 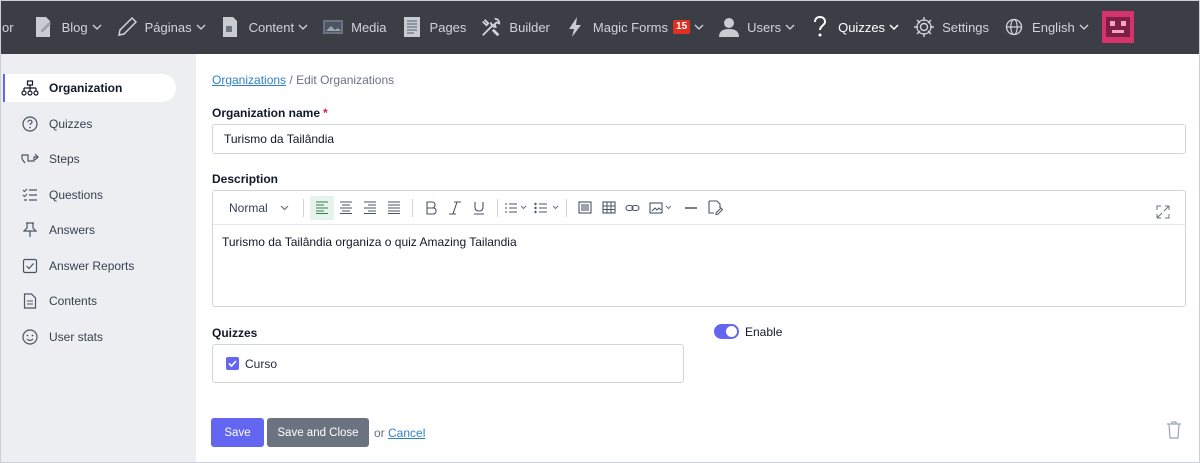 I want to click on nav-label-settings: Settings, so click(x=966, y=27).